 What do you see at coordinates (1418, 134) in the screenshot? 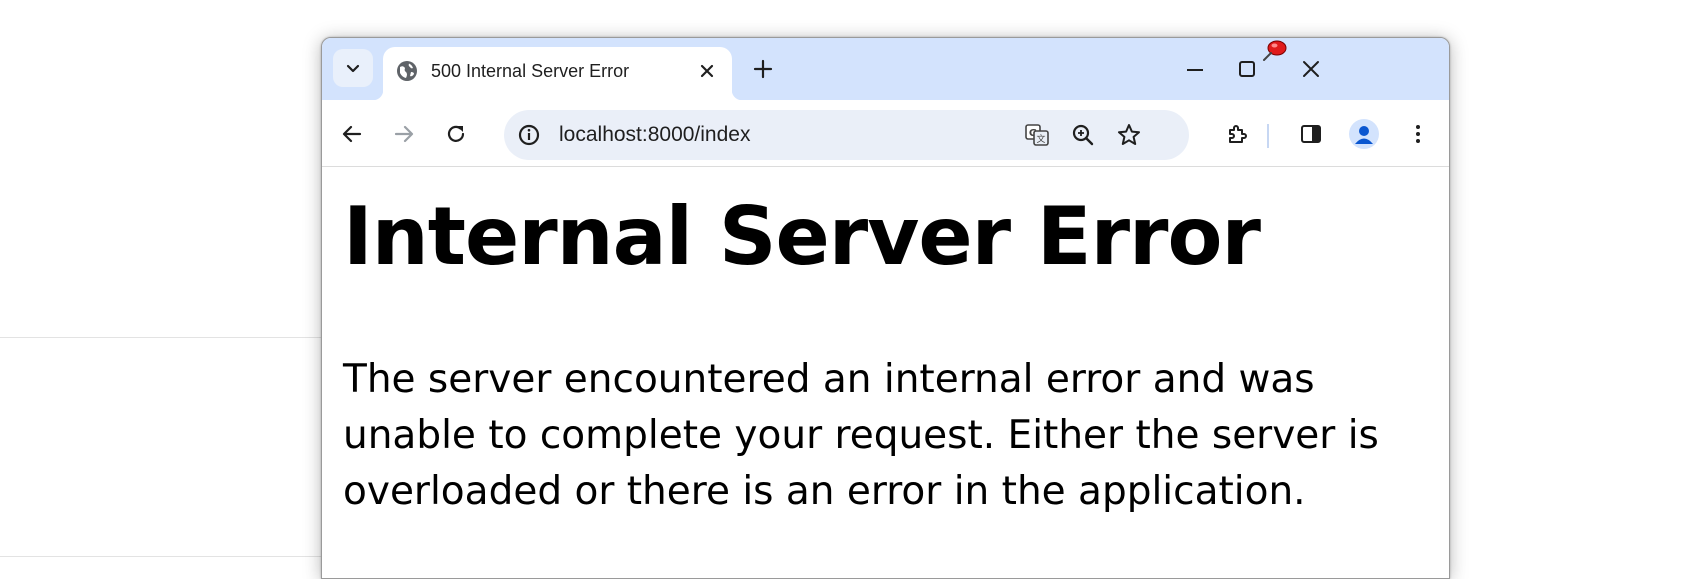
I see `more-icon` at bounding box center [1418, 134].